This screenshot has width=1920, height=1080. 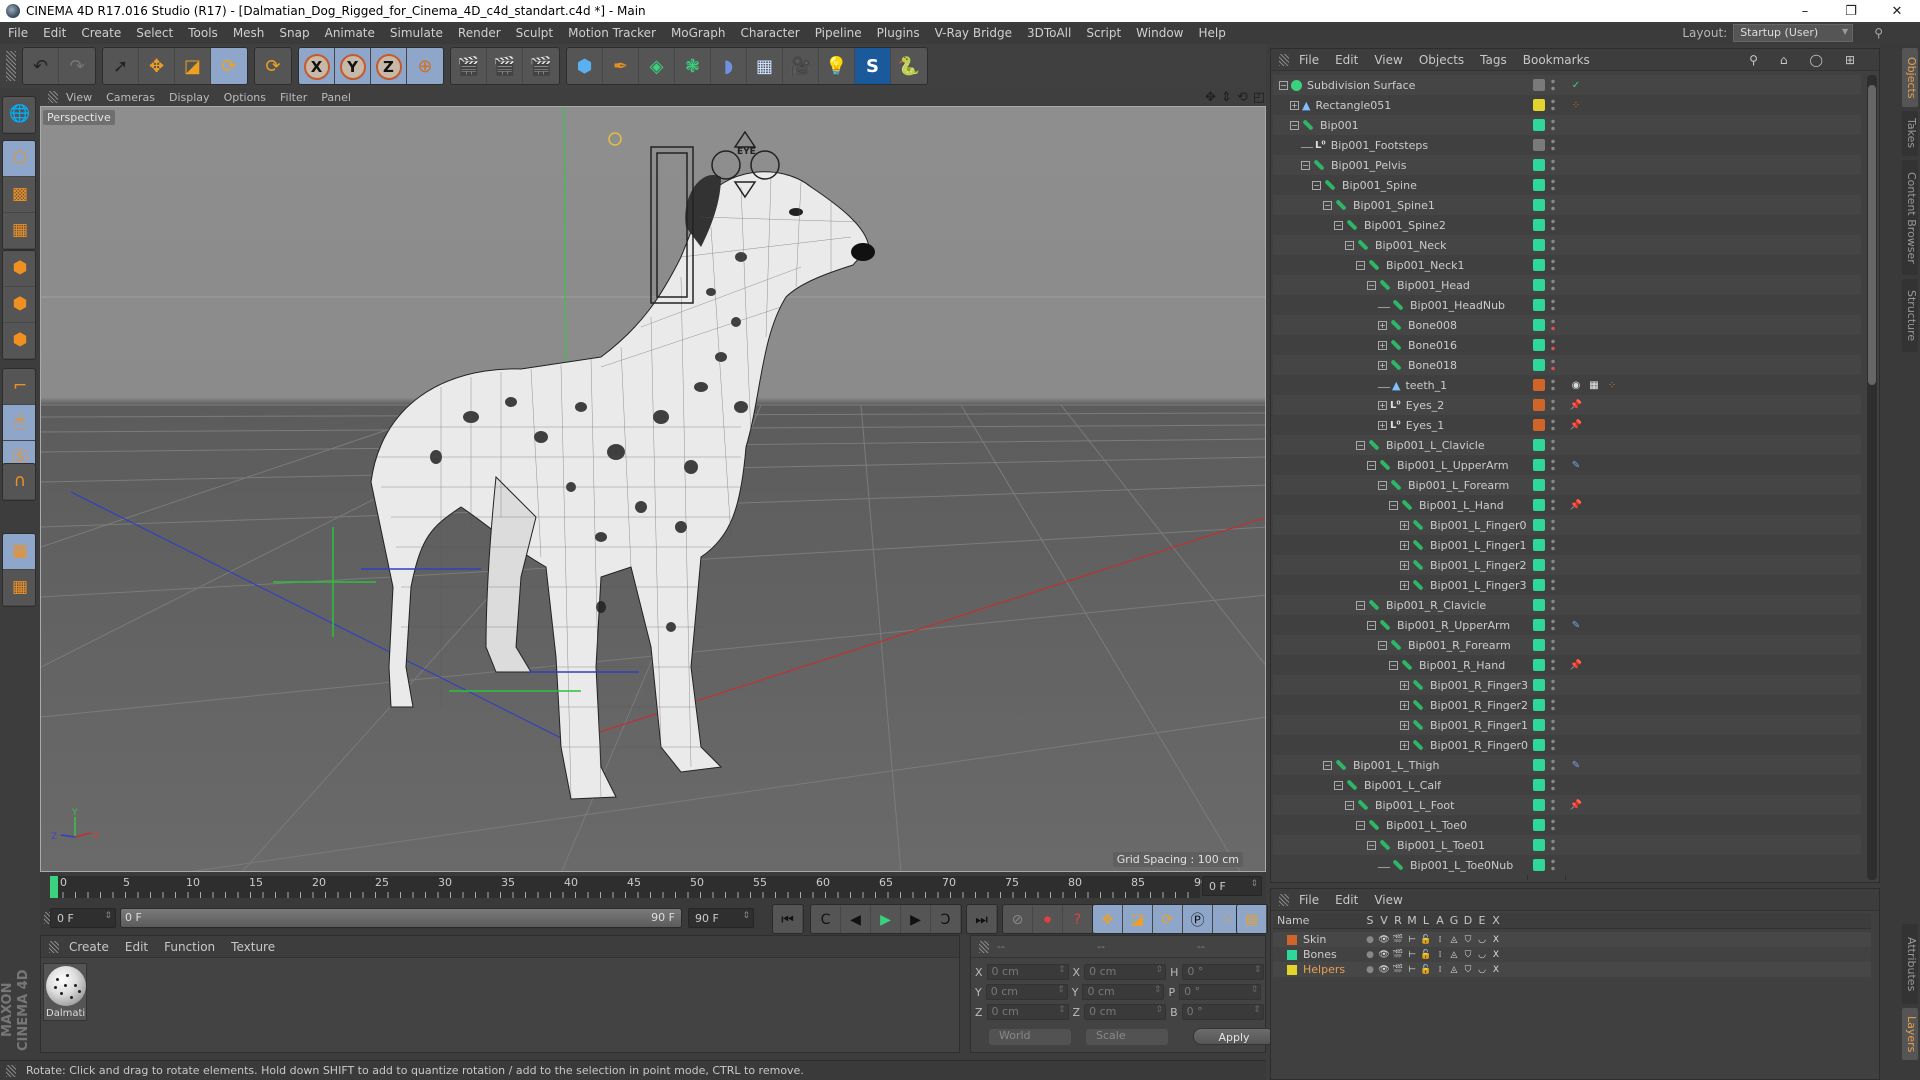 I want to click on layer-column-r: R, so click(x=1398, y=920).